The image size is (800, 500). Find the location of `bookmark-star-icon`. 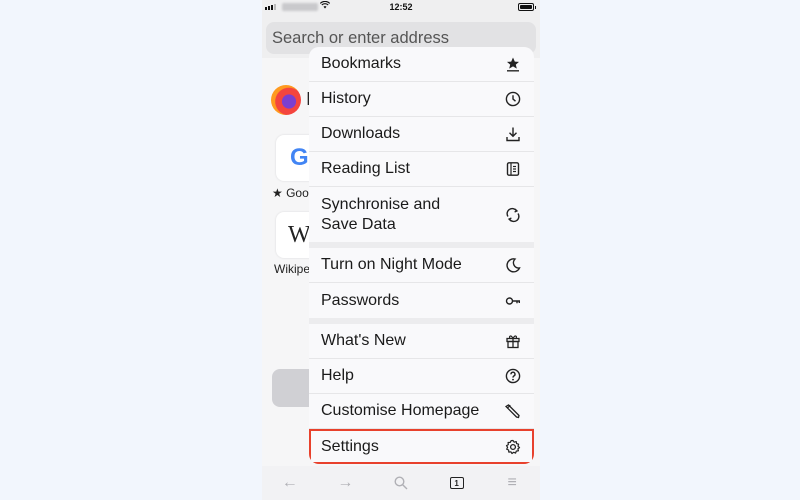

bookmark-star-icon is located at coordinates (513, 64).